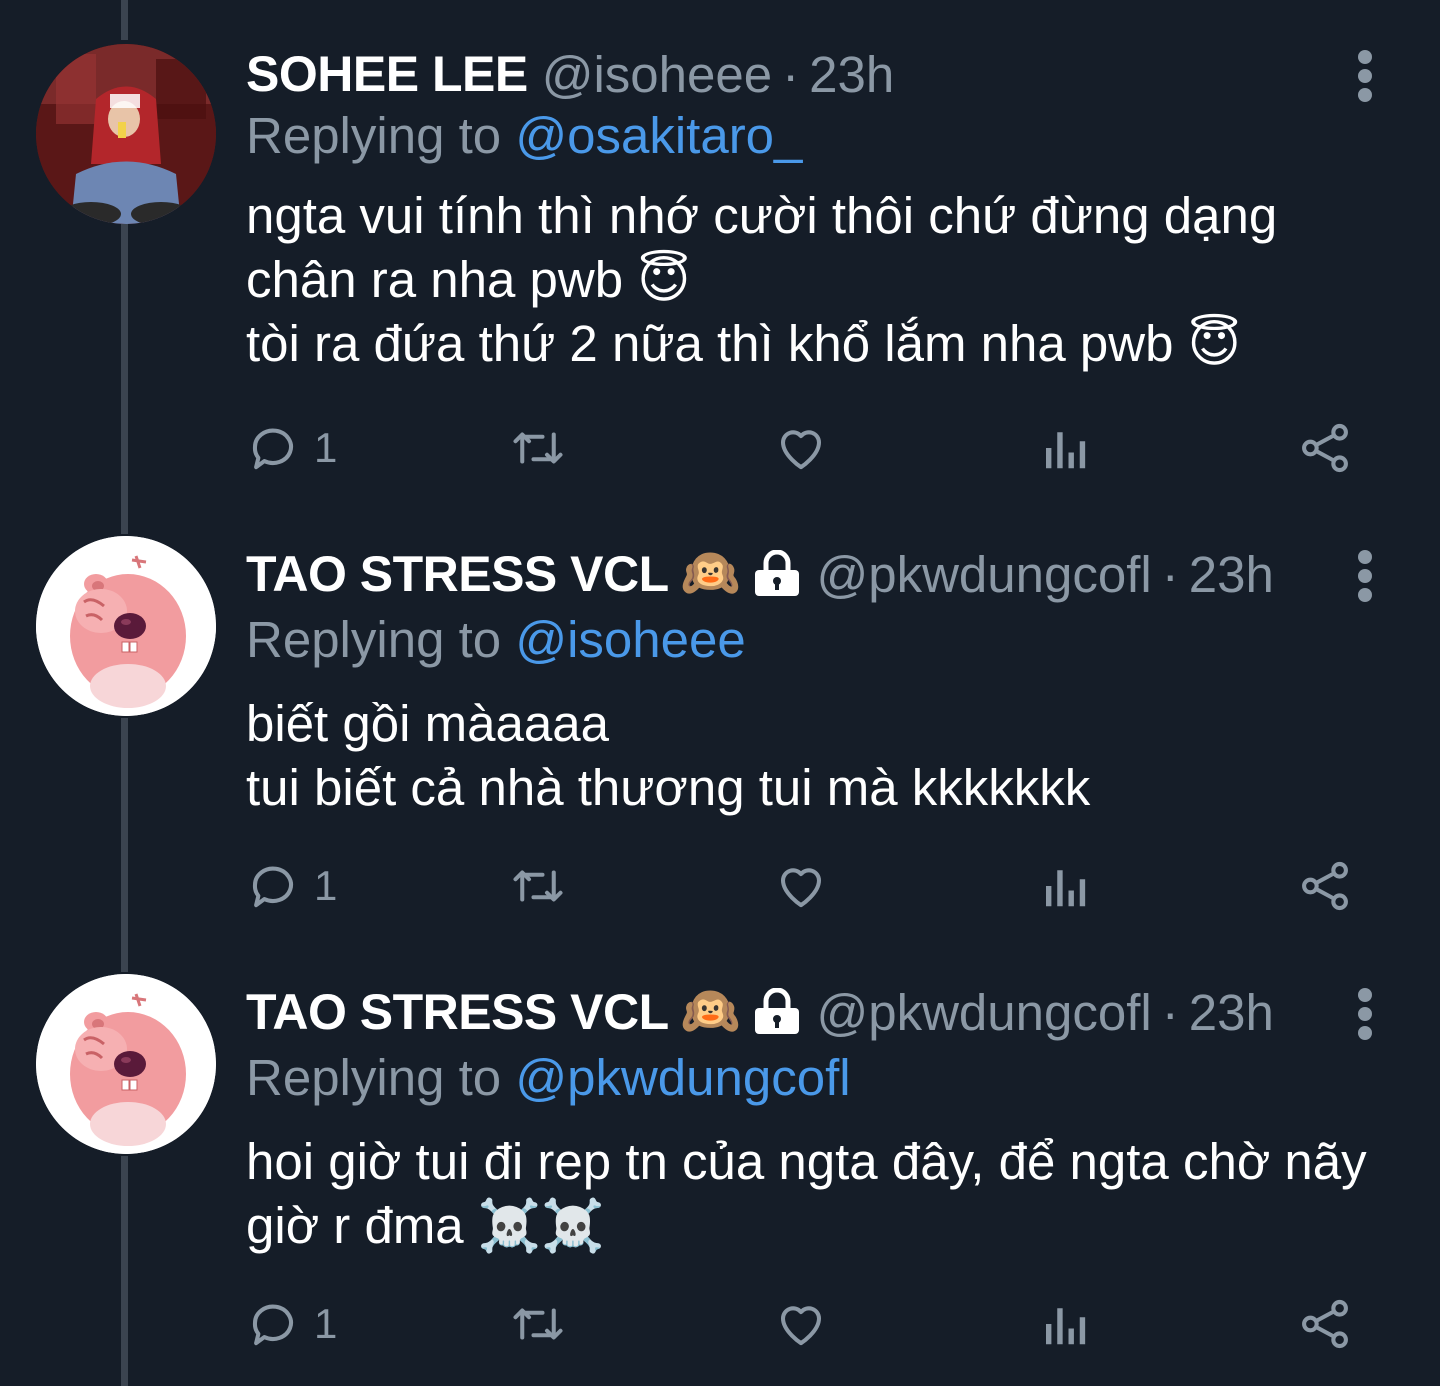 This screenshot has height=1386, width=1440. I want to click on tweet-header: SOHEE LEE @isoheee · 23h, so click(813, 74).